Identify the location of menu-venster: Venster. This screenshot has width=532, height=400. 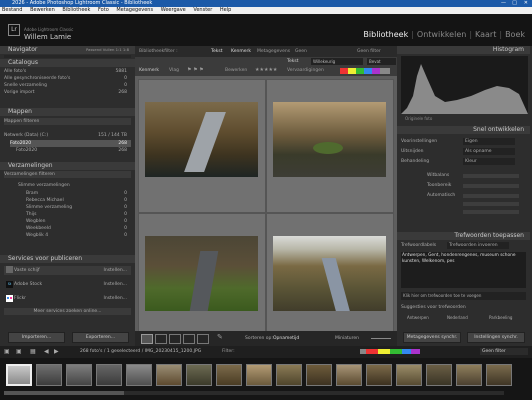
(202, 10).